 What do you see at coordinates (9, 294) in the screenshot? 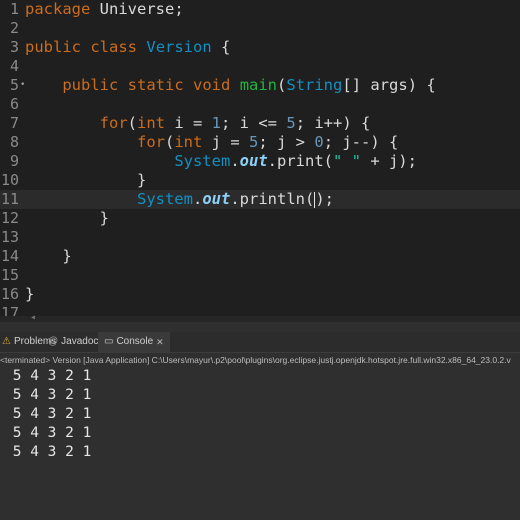
I see `line-number: 16` at bounding box center [9, 294].